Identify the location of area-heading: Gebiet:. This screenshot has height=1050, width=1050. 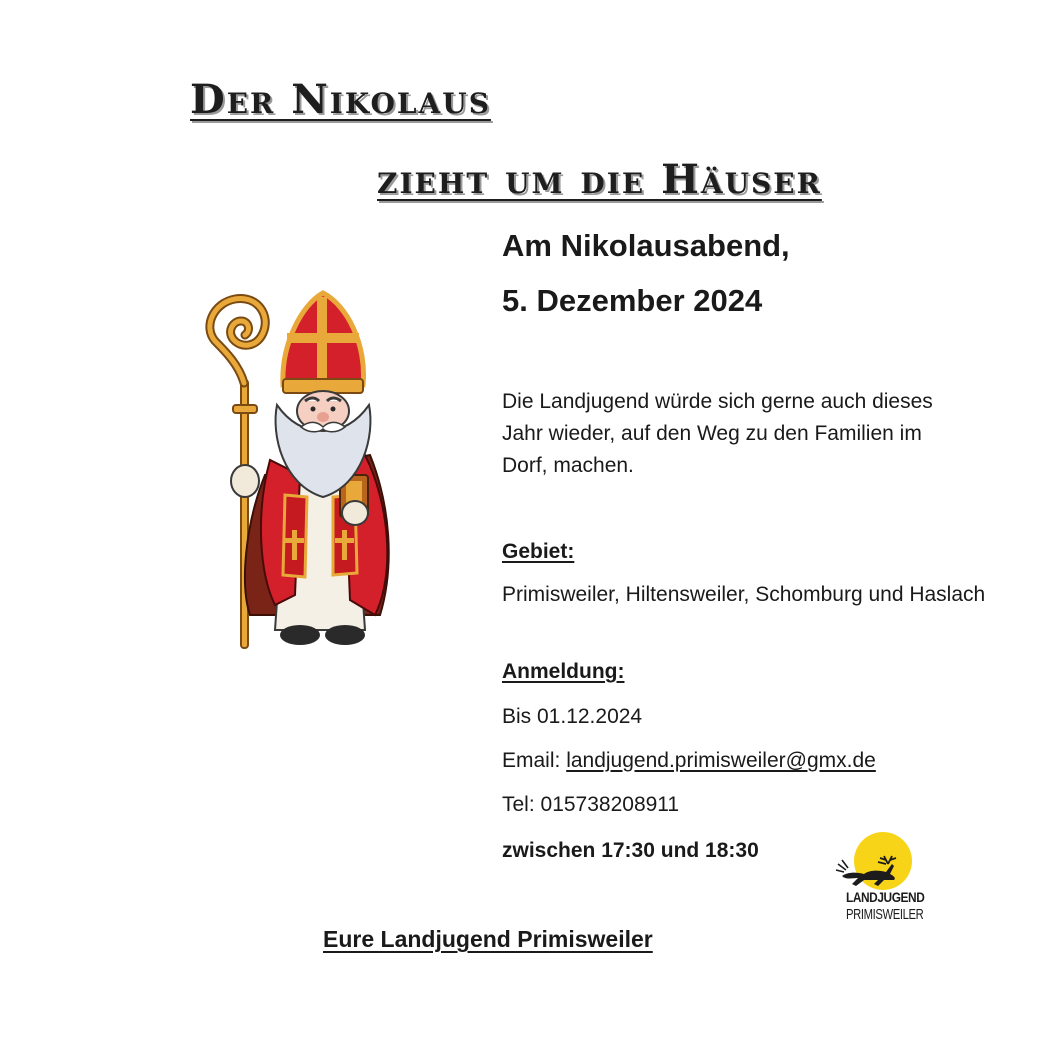
(538, 551).